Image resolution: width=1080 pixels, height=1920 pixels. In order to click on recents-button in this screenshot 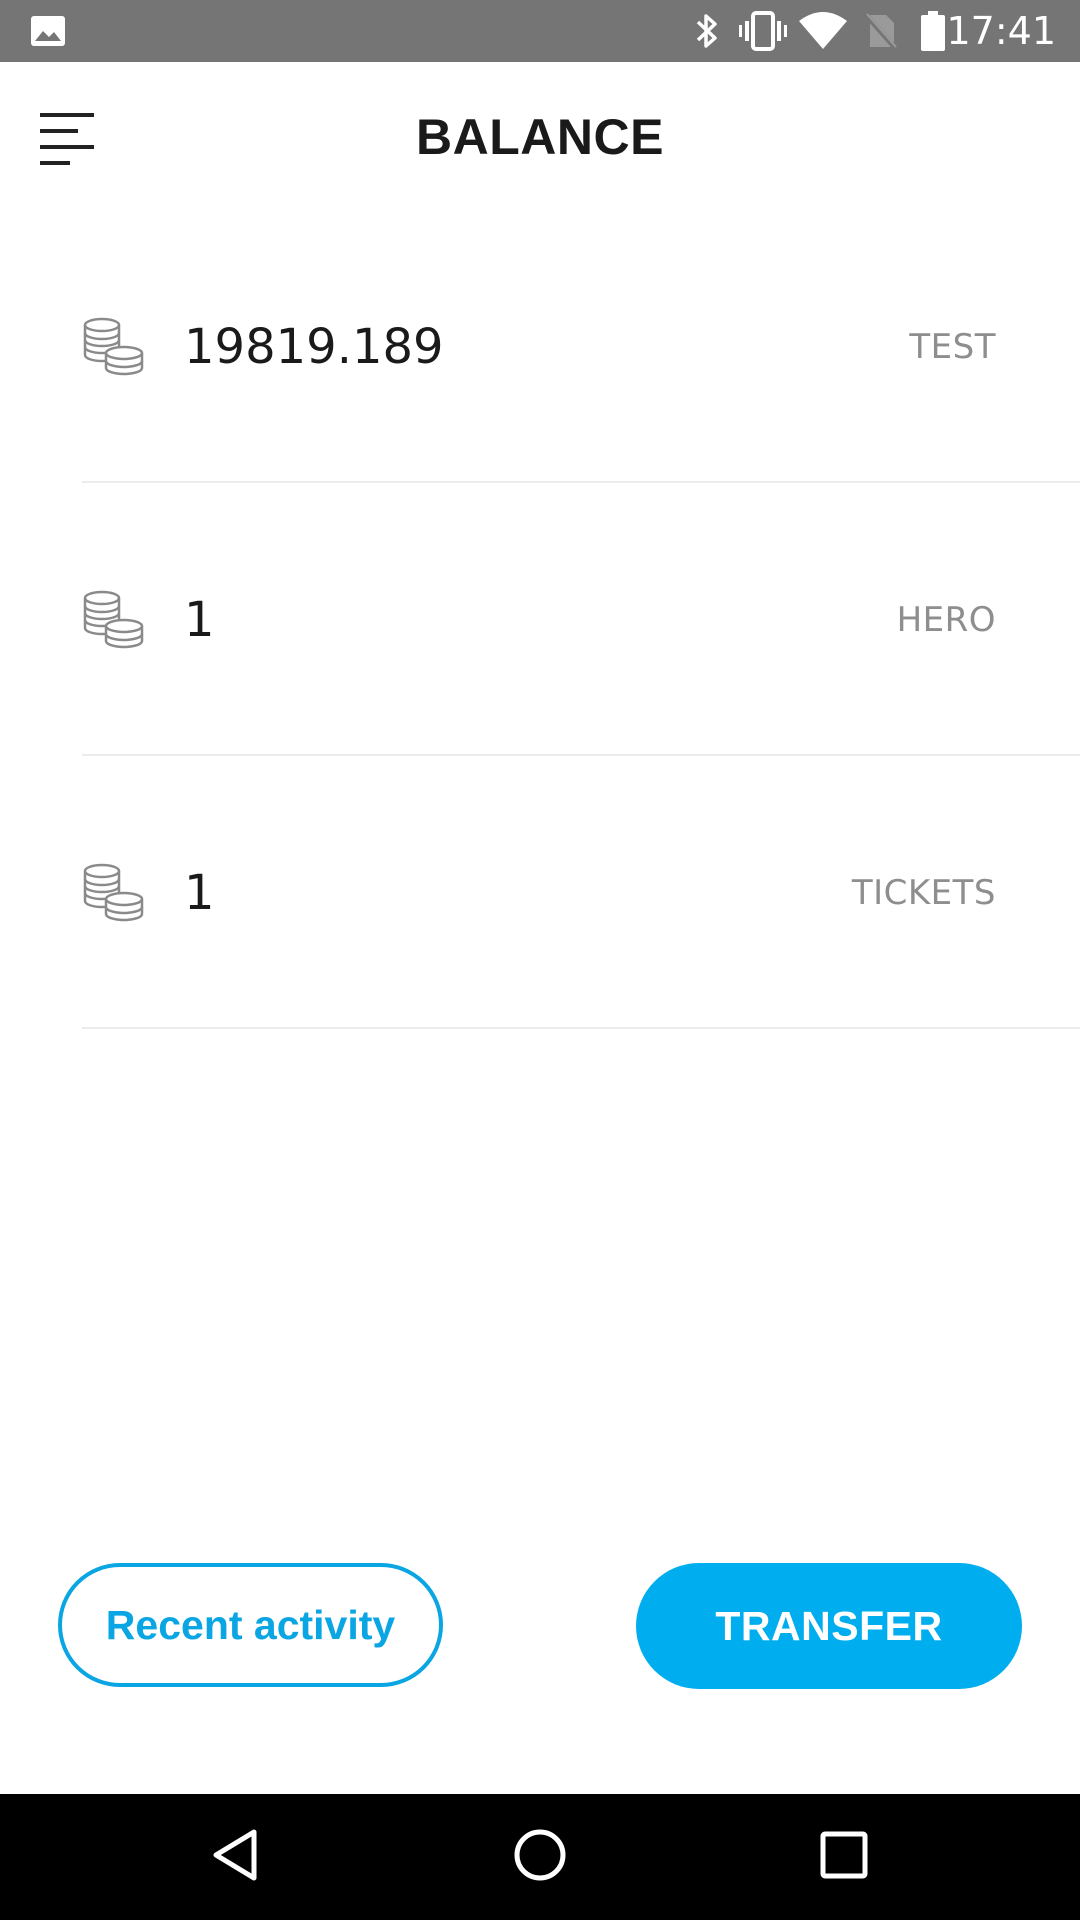, I will do `click(844, 1857)`.